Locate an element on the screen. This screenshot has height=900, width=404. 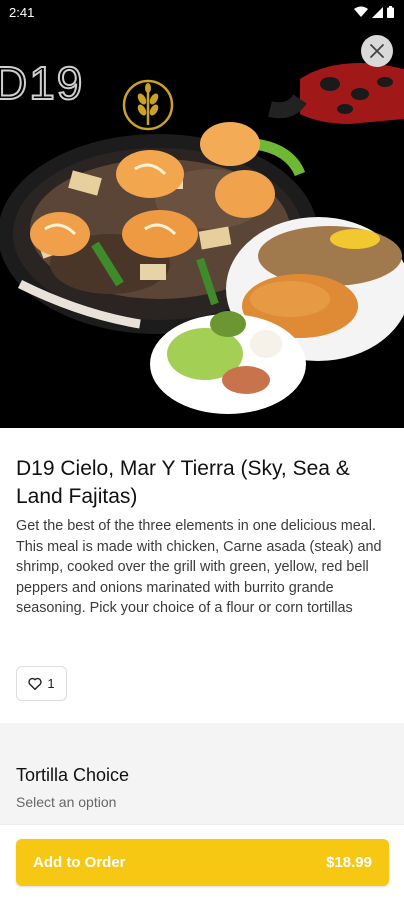
status-time: 2:41 is located at coordinates (22, 12).